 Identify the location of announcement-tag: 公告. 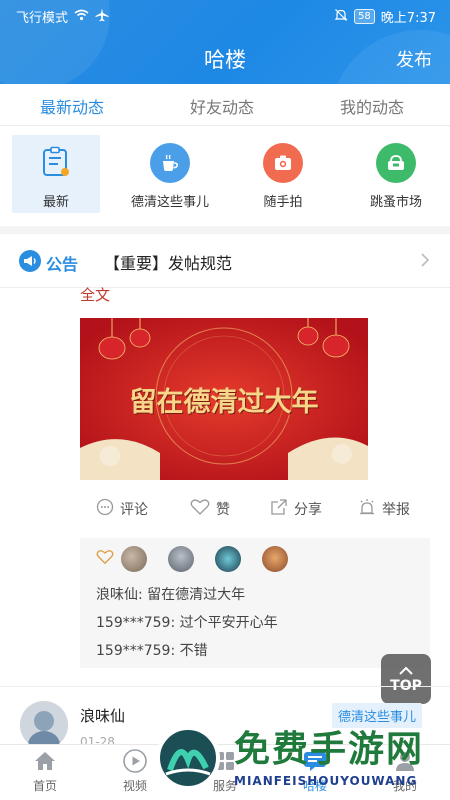
(48, 263).